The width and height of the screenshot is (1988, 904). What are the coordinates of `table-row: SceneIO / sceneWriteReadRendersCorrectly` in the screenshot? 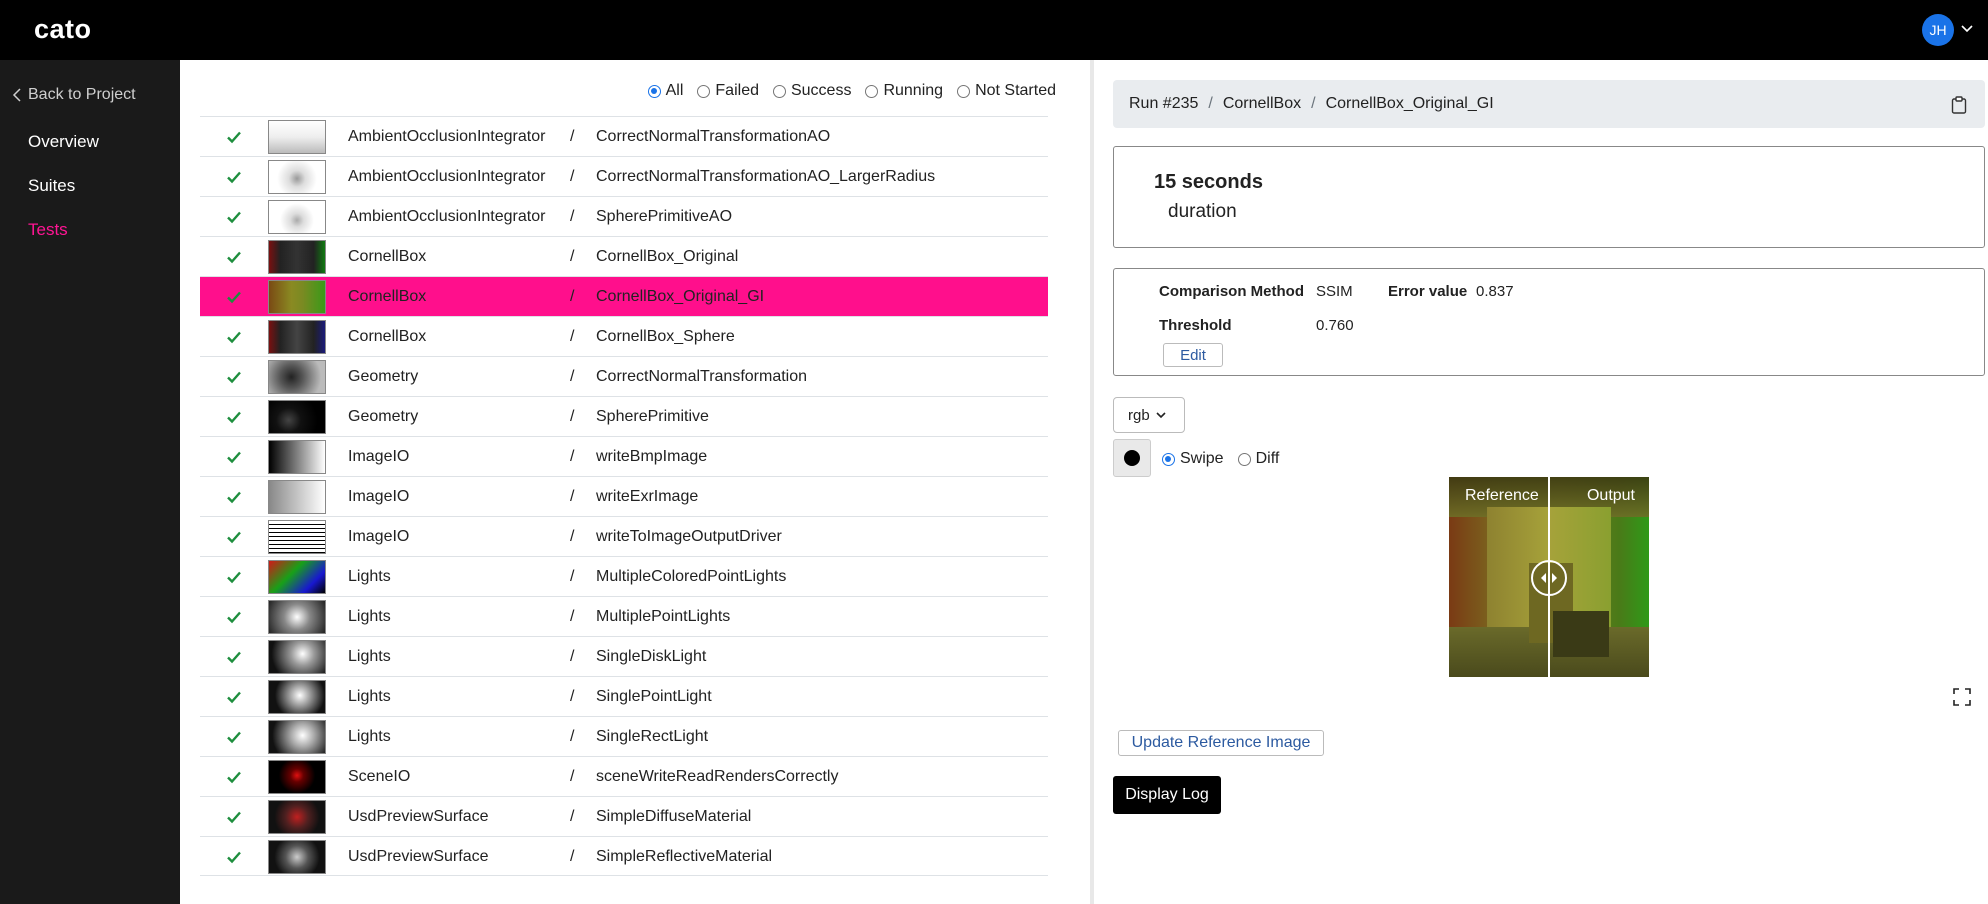 It's located at (624, 776).